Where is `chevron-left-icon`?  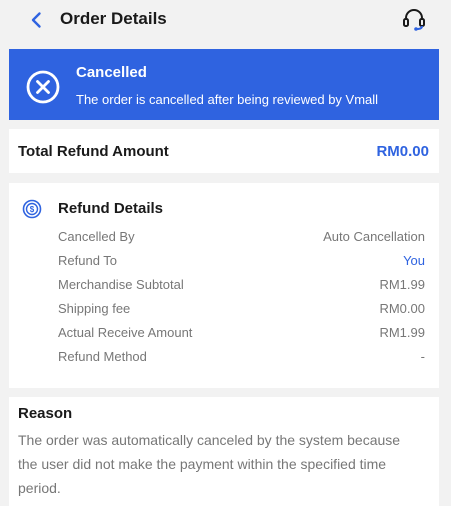 chevron-left-icon is located at coordinates (37, 20).